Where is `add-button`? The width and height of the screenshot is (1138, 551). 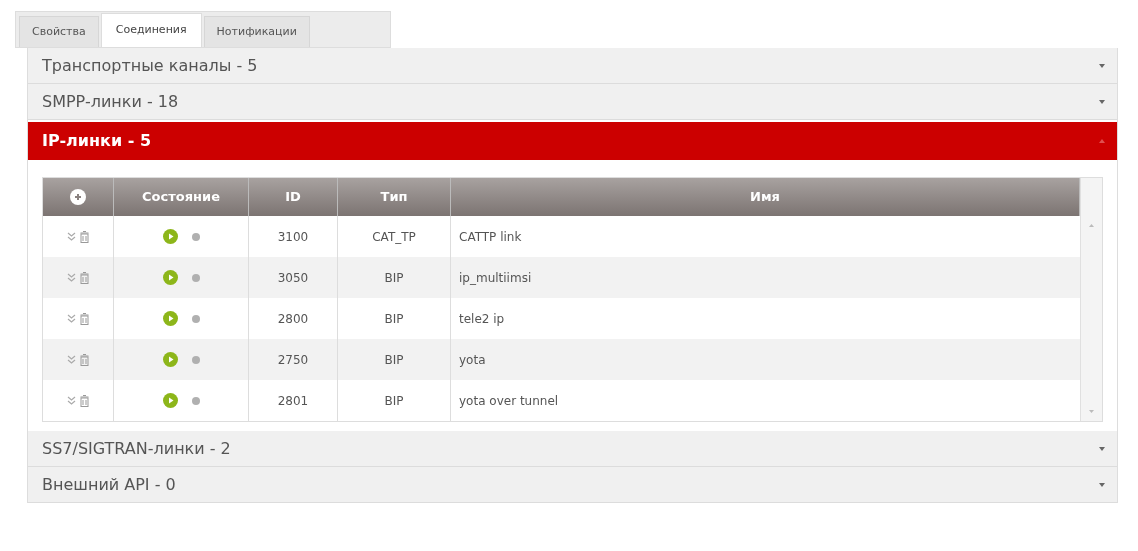 add-button is located at coordinates (78, 197).